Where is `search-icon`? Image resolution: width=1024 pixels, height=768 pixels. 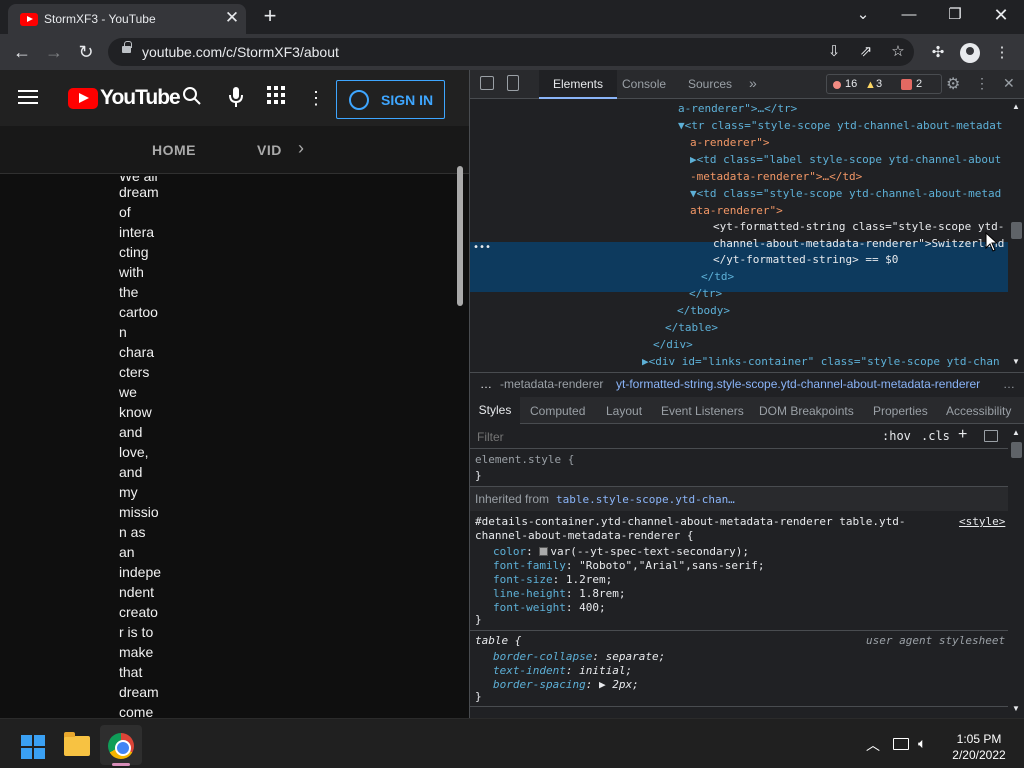
search-icon is located at coordinates (192, 98).